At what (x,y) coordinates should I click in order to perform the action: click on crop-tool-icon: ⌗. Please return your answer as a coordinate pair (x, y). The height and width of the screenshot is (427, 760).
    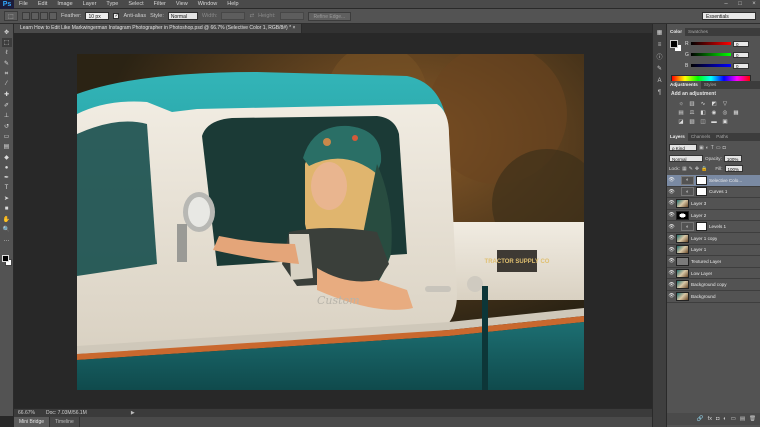
    Looking at the image, I should click on (7, 74).